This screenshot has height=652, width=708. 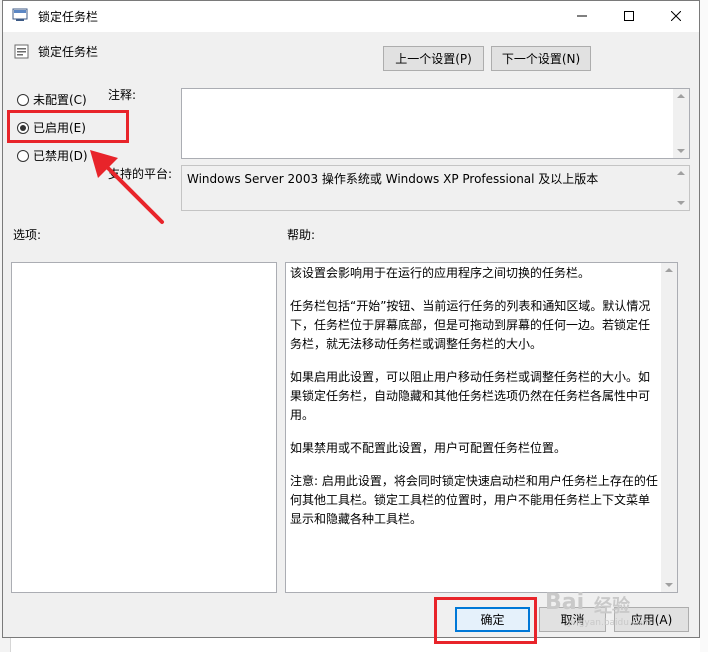 What do you see at coordinates (68, 126) in the screenshot?
I see `annotation-highlight-enabled` at bounding box center [68, 126].